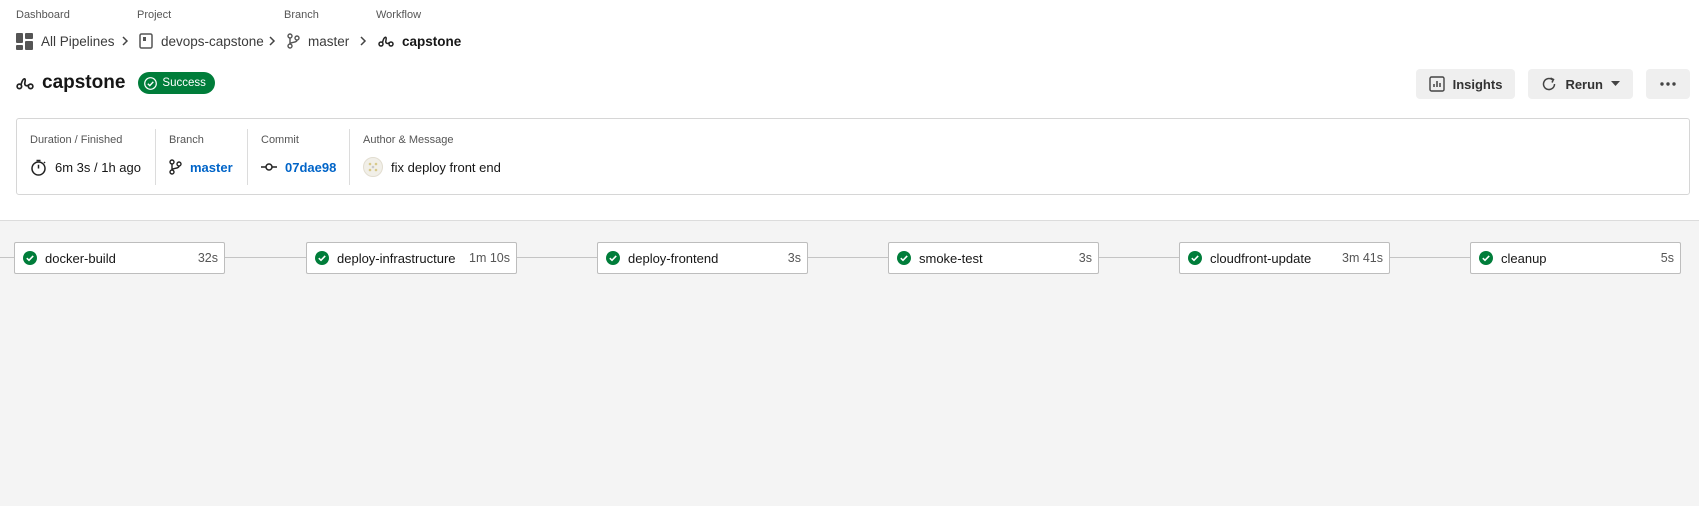 The image size is (1699, 506). What do you see at coordinates (329, 41) in the screenshot?
I see `breadcrumb-branch-label: master` at bounding box center [329, 41].